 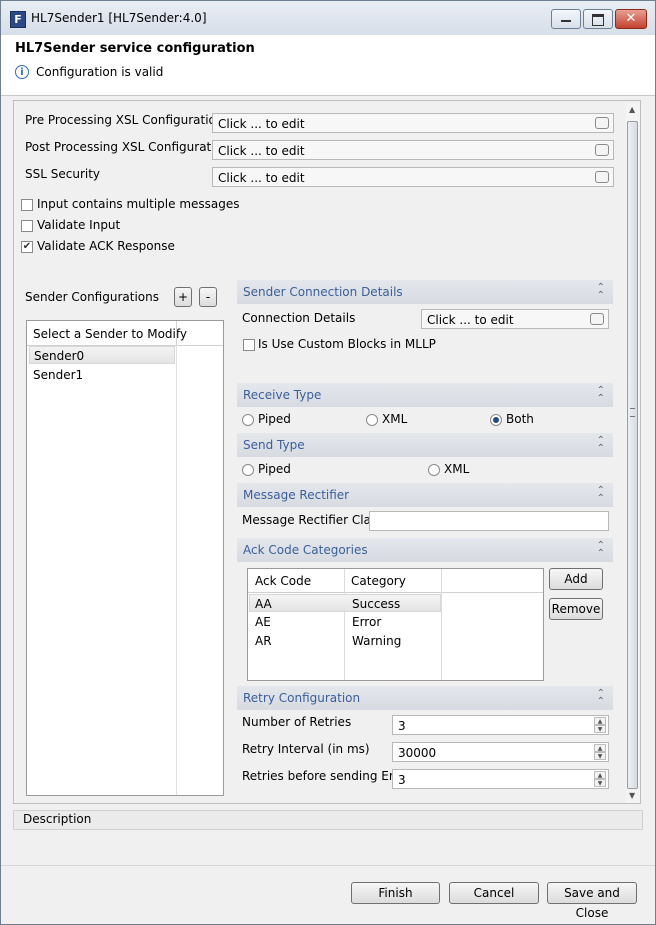 I want to click on retry-title: Retry Configuration, so click(x=302, y=698).